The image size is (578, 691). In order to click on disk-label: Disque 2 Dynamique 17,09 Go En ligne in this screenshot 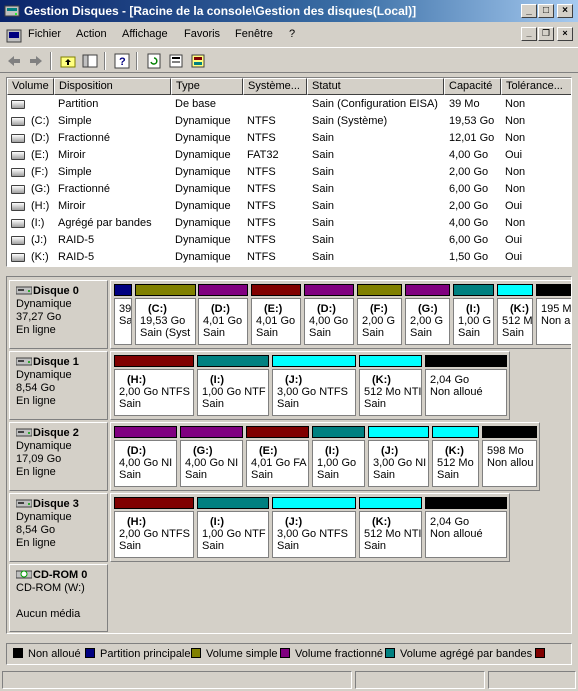, I will do `click(58, 456)`.